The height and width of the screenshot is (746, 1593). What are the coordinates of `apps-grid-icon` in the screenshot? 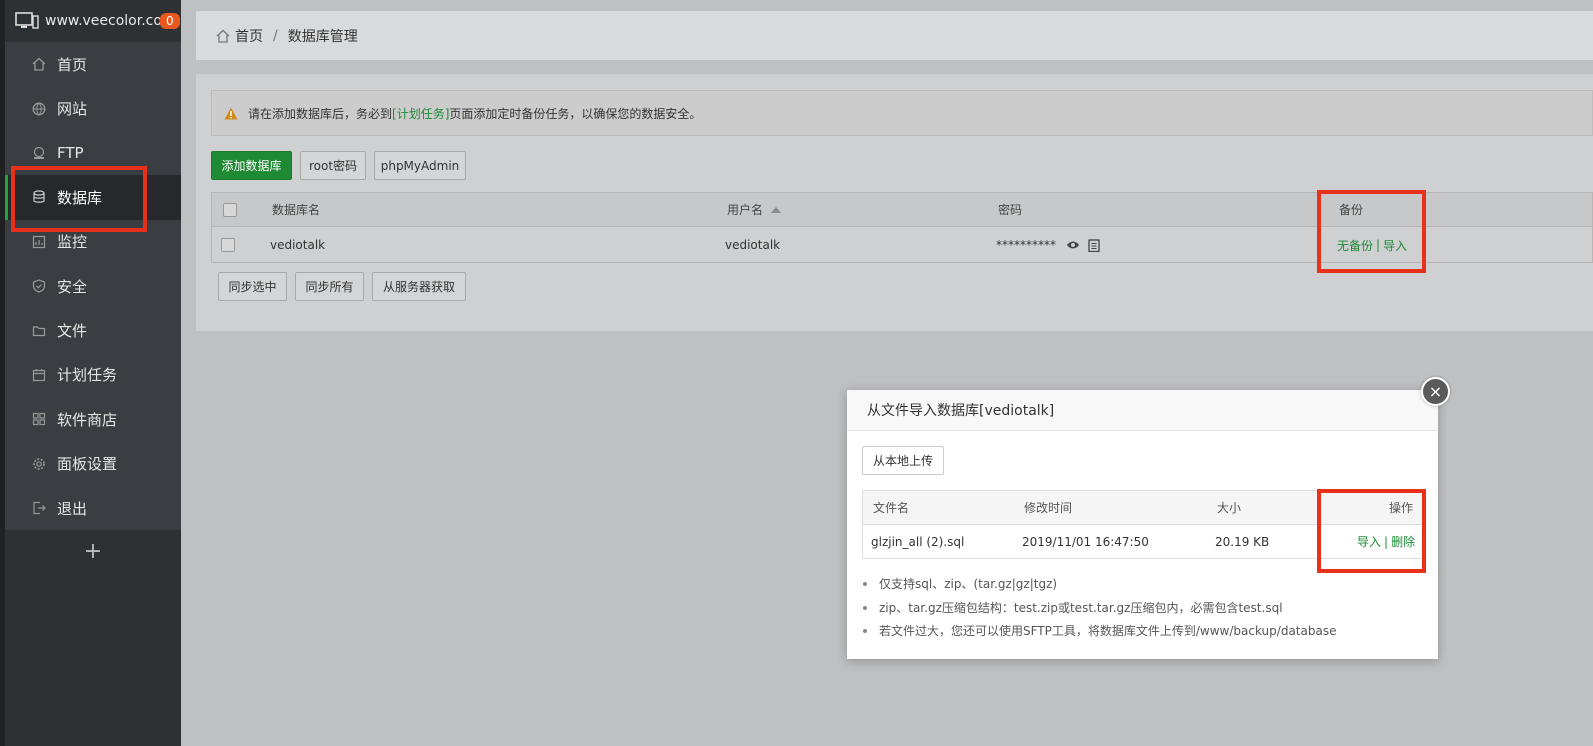 It's located at (39, 419).